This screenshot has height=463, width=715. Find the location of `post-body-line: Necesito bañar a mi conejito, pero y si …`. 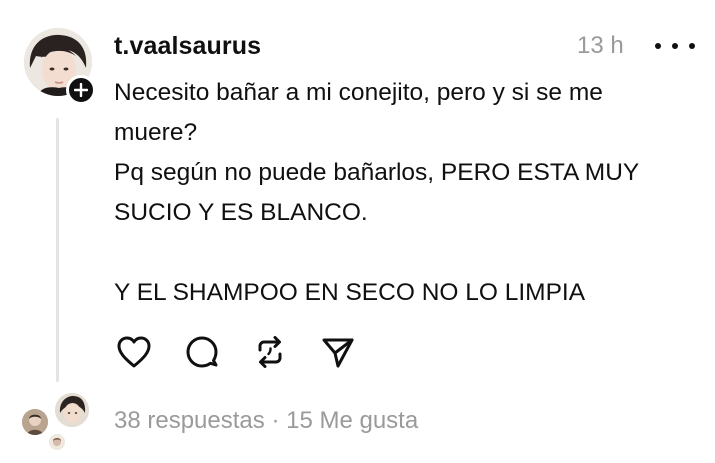

post-body-line: Necesito bañar a mi conejito, pero y si … is located at coordinates (358, 92).